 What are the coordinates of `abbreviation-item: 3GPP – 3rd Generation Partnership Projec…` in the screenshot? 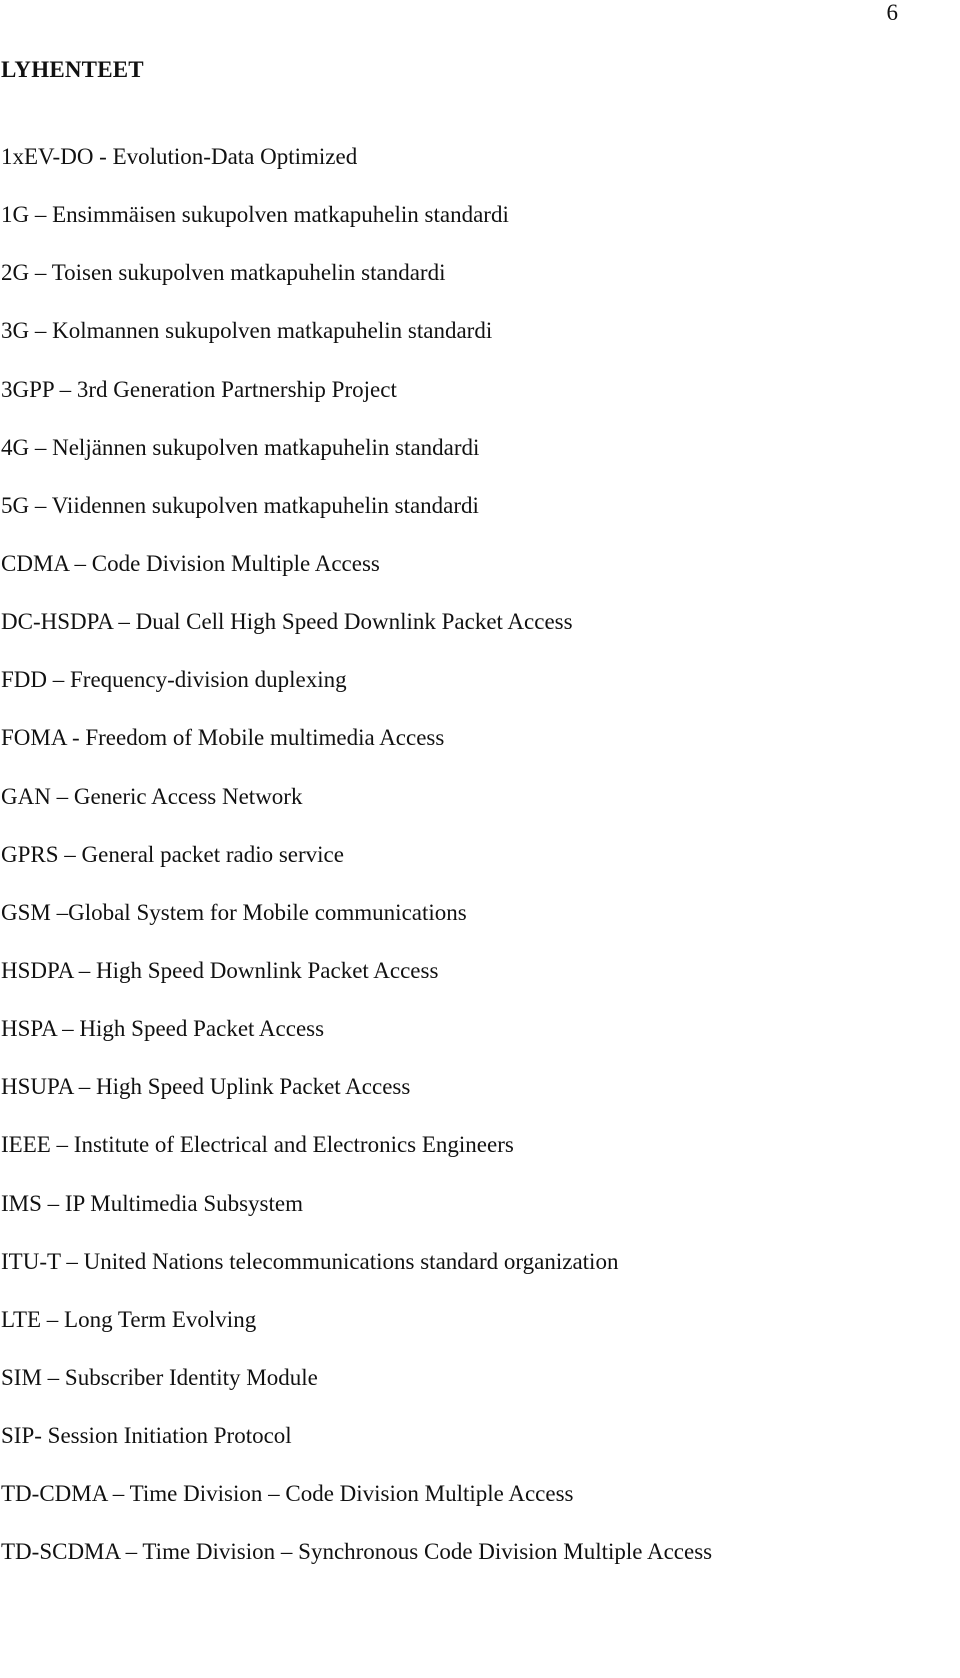 It's located at (199, 389).